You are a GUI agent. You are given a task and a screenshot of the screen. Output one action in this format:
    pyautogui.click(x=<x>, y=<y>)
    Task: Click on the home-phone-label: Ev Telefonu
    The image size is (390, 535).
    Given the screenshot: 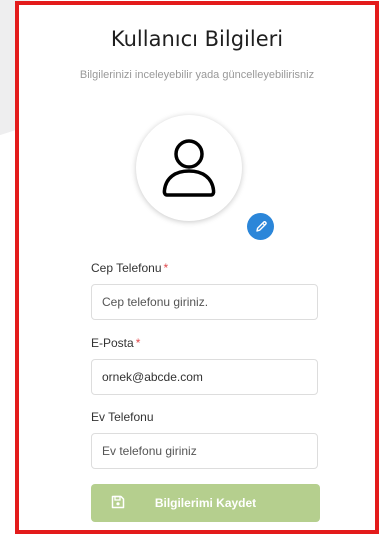 What is the action you would take?
    pyautogui.click(x=122, y=417)
    